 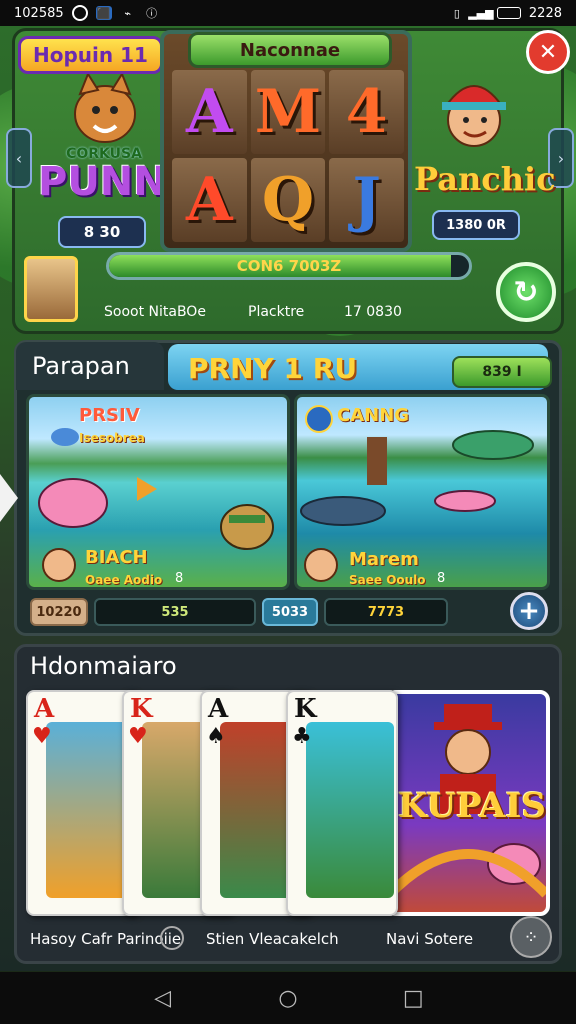 What do you see at coordinates (102, 232) in the screenshot?
I see `left-value-pill: 8 30` at bounding box center [102, 232].